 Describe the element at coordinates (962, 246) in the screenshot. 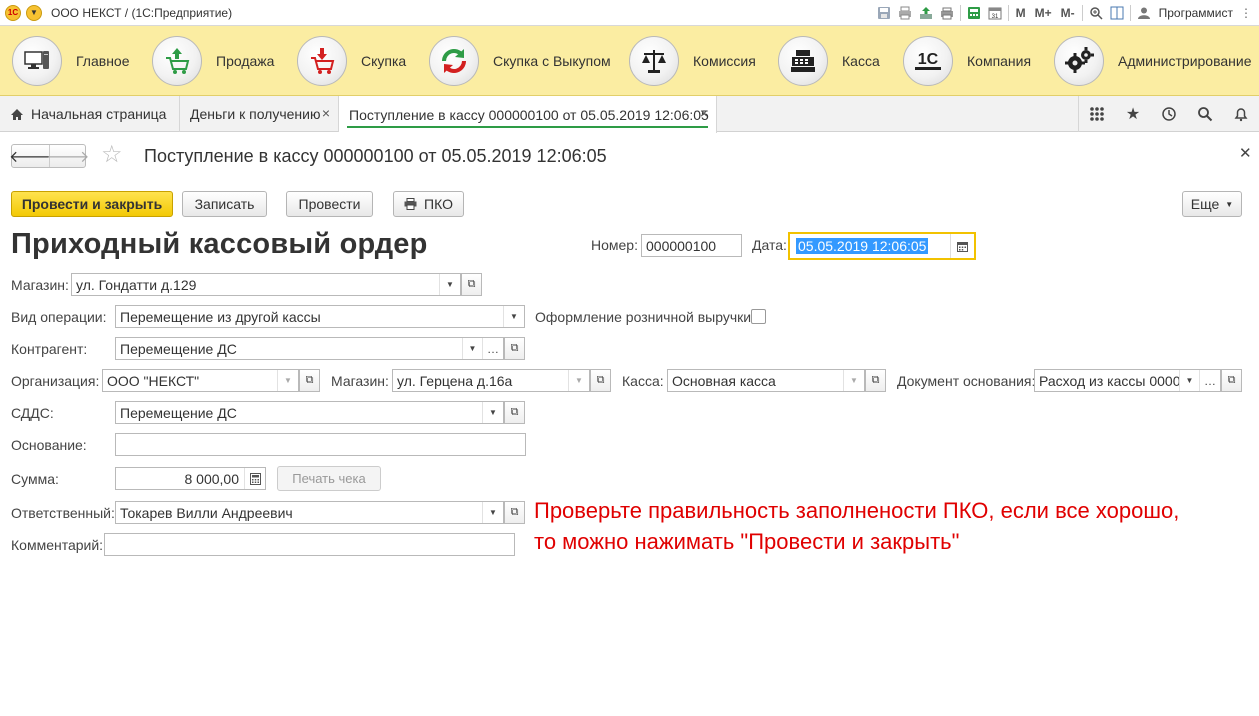

I see `calendar-icon` at that location.